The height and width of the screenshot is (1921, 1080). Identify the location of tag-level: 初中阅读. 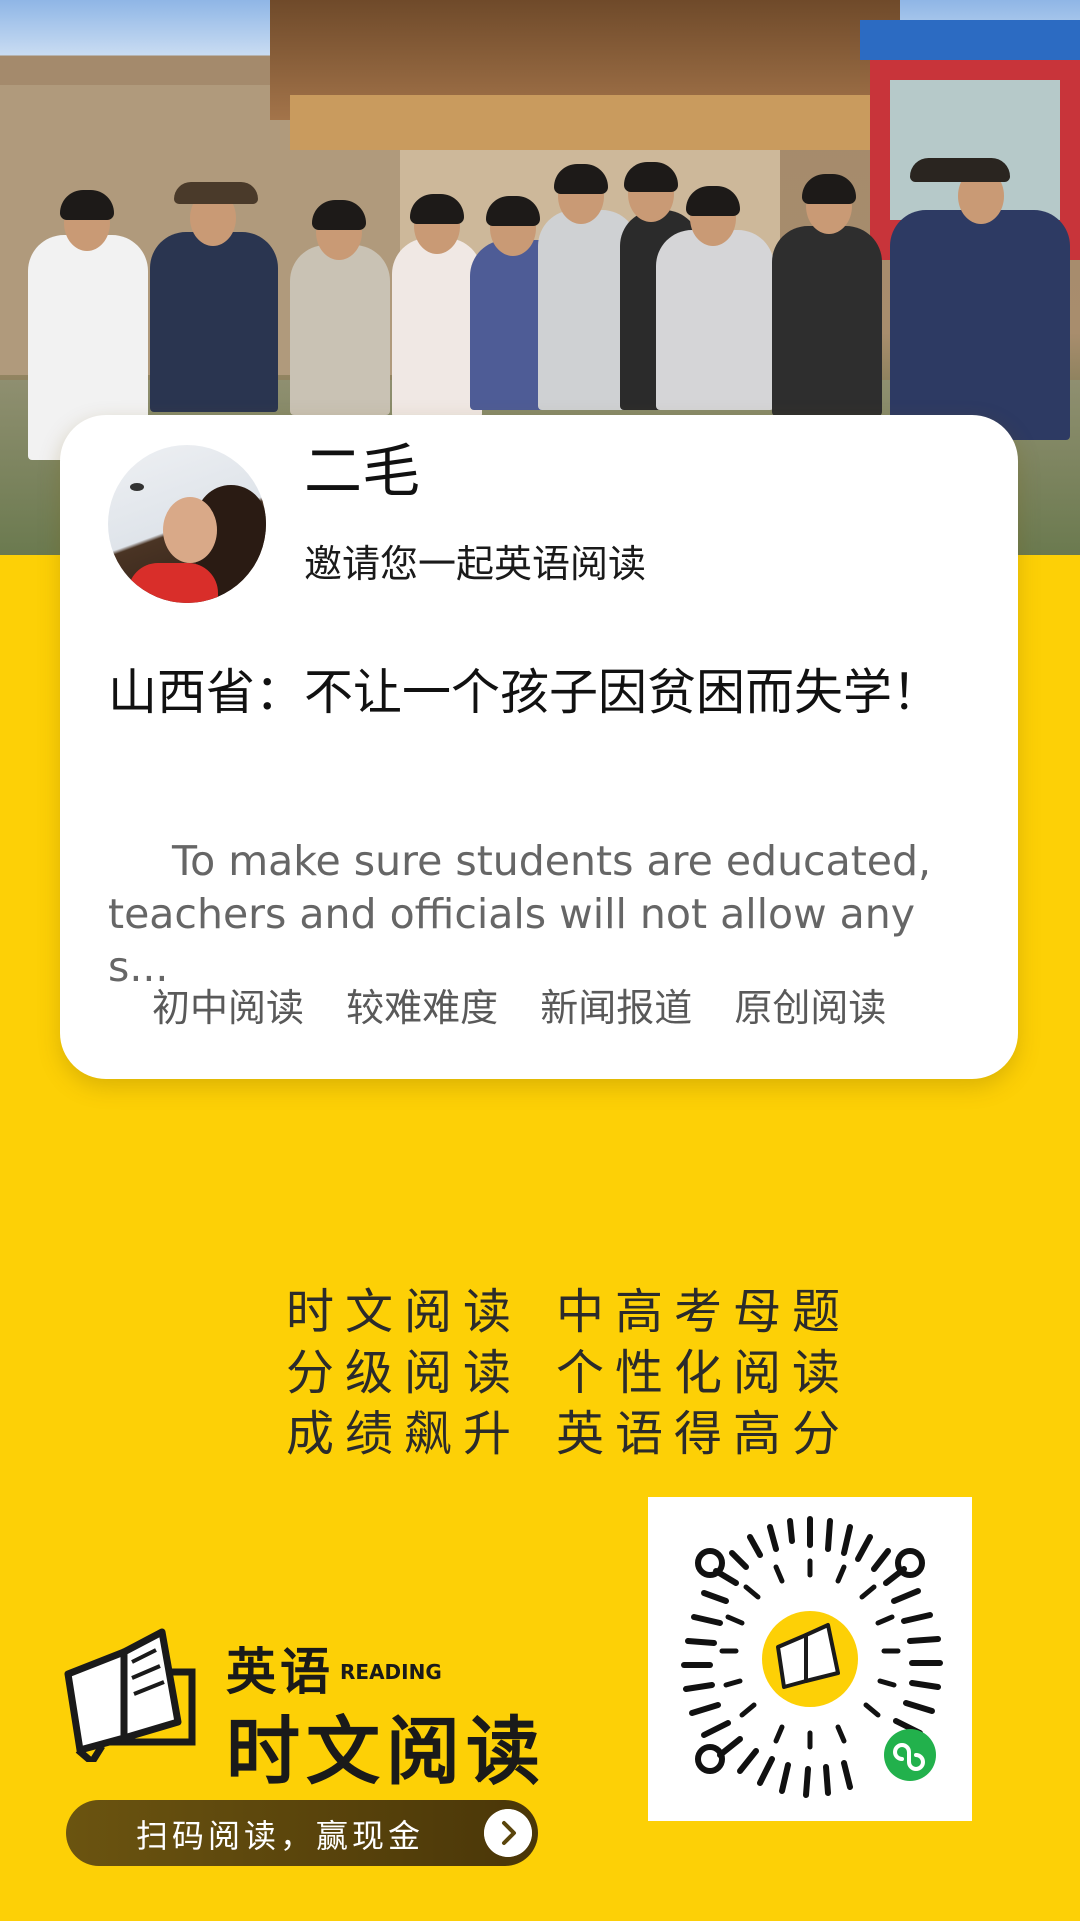
(228, 1008).